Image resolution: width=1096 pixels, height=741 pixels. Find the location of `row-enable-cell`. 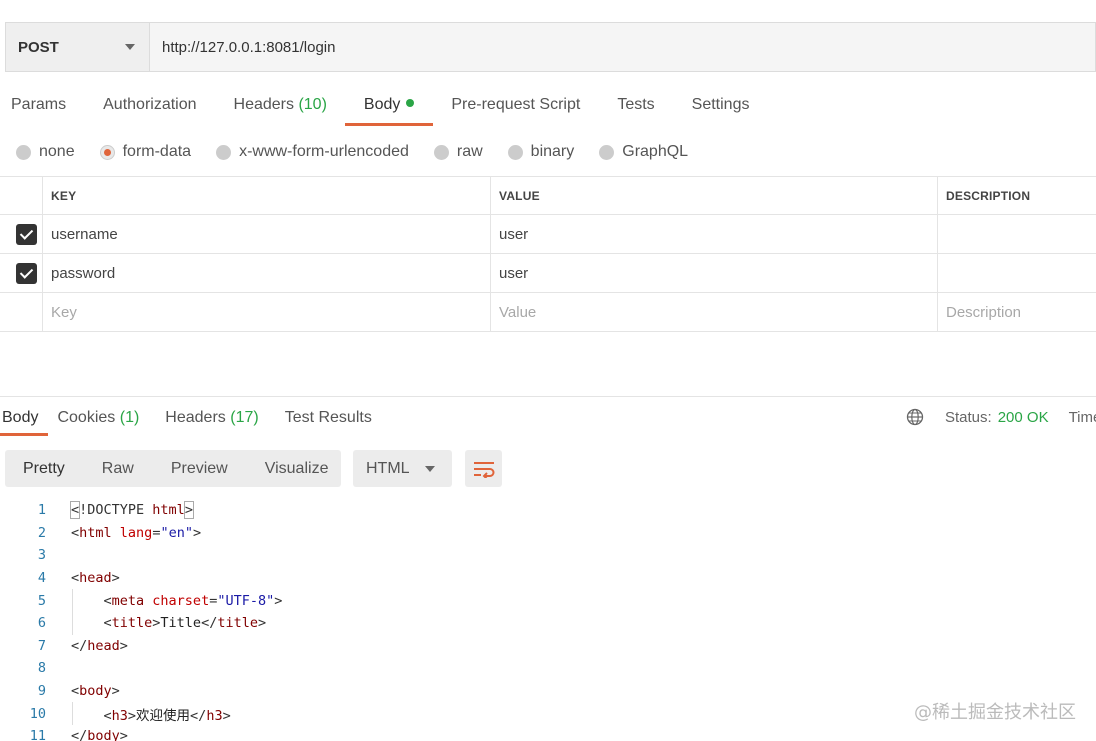

row-enable-cell is located at coordinates (21, 234).